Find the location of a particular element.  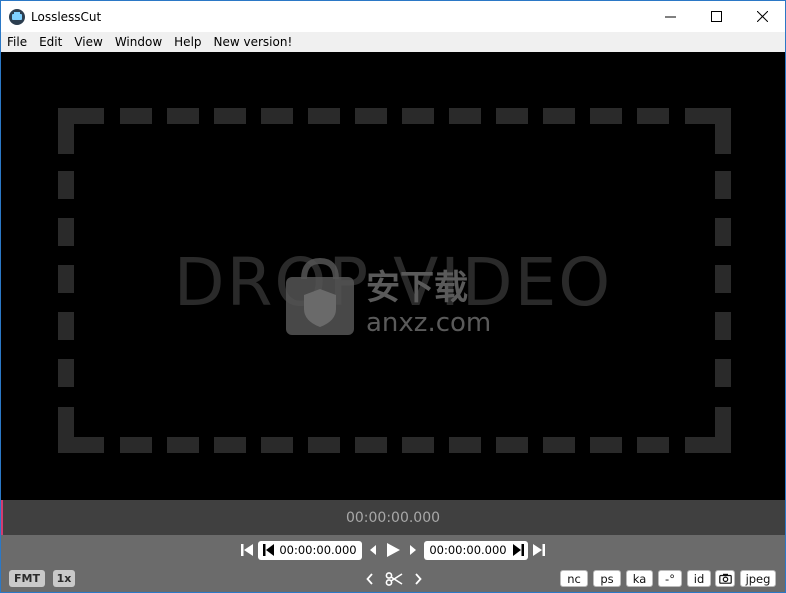

skip-to-end-icon is located at coordinates (539, 550).